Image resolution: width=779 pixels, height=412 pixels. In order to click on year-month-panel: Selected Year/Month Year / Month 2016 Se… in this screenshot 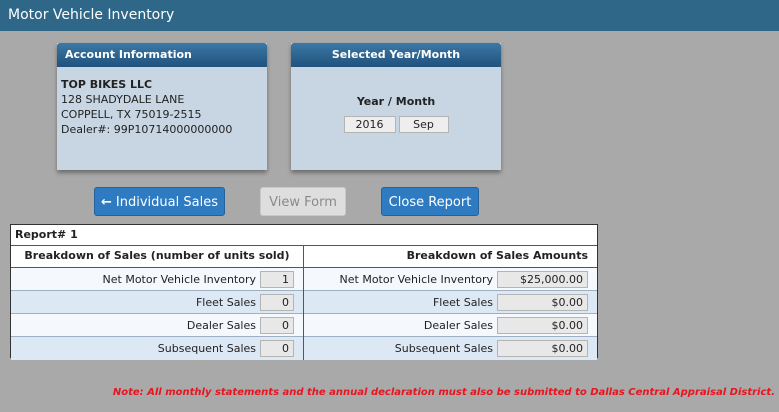, I will do `click(396, 106)`.